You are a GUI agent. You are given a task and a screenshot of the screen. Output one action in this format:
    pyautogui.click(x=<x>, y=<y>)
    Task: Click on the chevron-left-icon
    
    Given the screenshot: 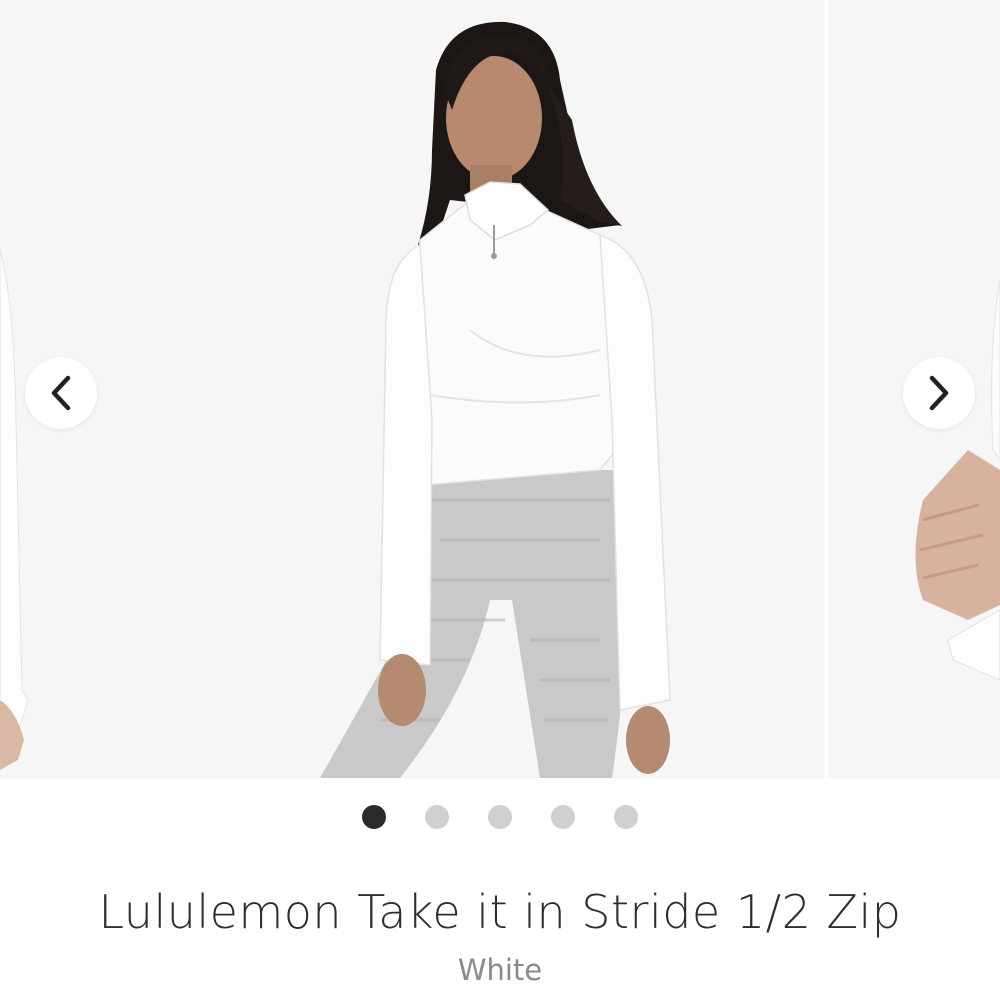 What is the action you would take?
    pyautogui.click(x=61, y=393)
    